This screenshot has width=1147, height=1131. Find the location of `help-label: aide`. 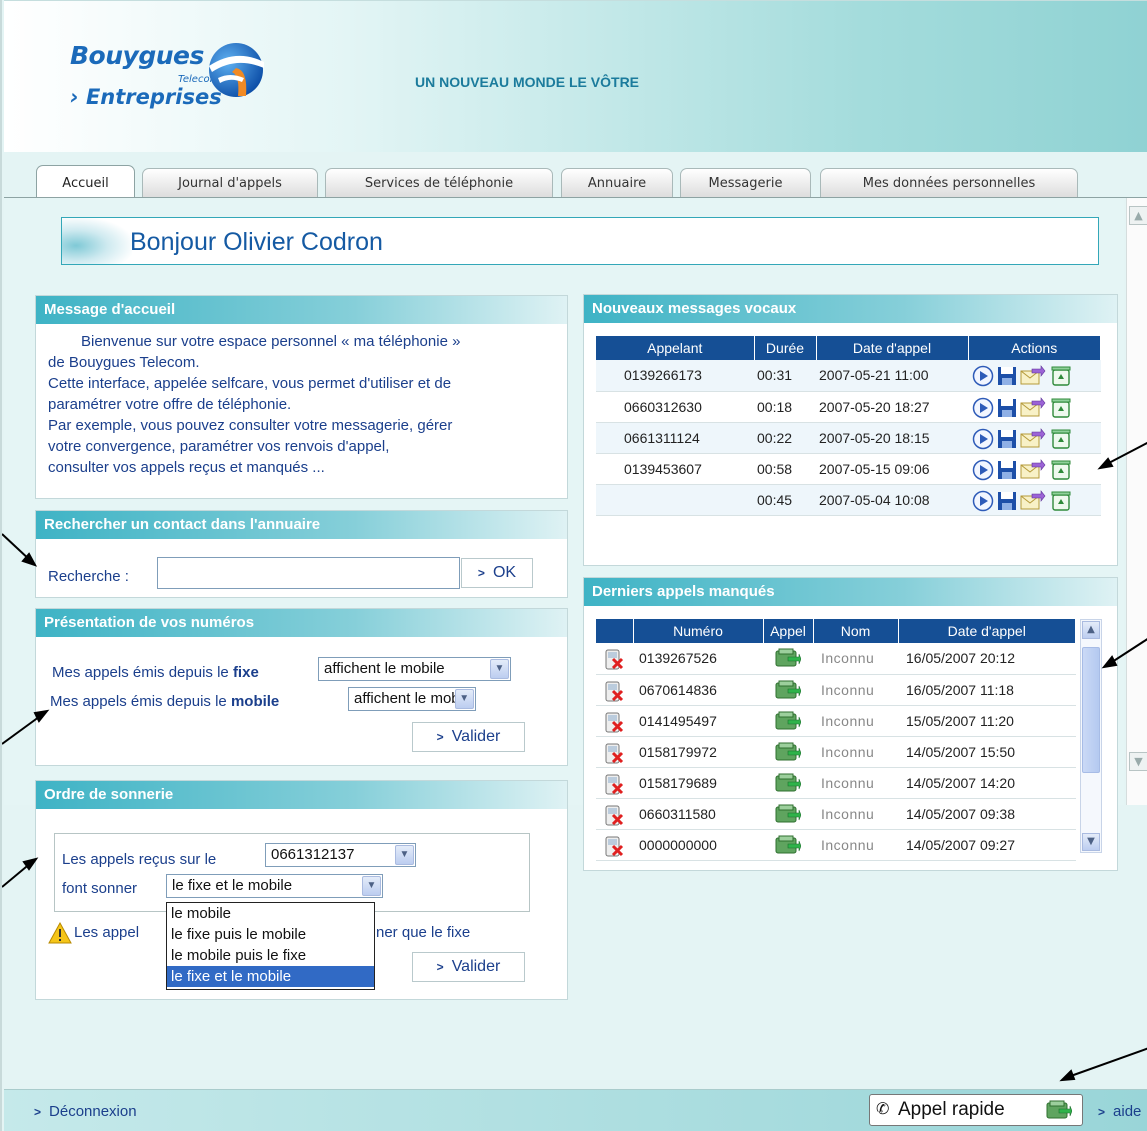

help-label: aide is located at coordinates (1127, 1111).